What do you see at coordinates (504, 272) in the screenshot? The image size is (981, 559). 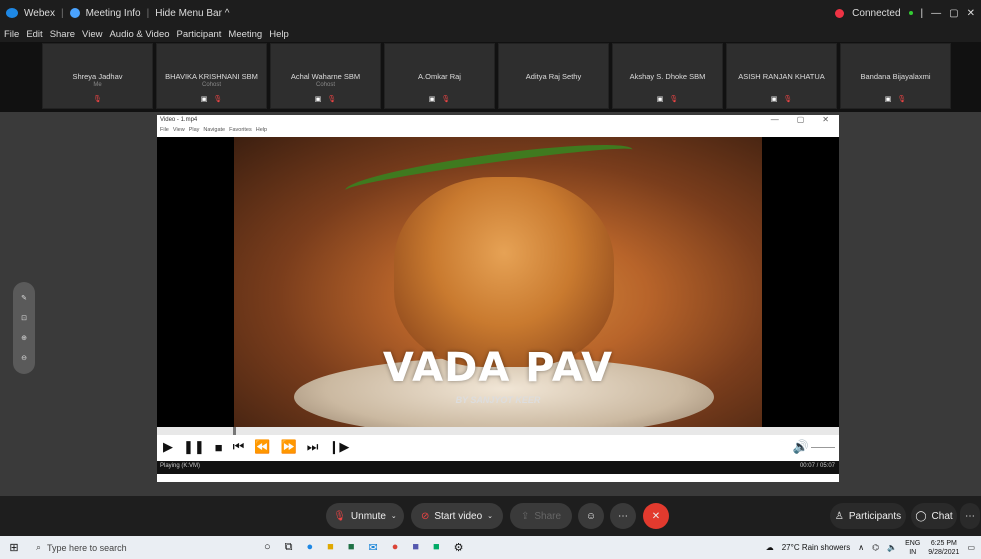 I see `bun-shape` at bounding box center [504, 272].